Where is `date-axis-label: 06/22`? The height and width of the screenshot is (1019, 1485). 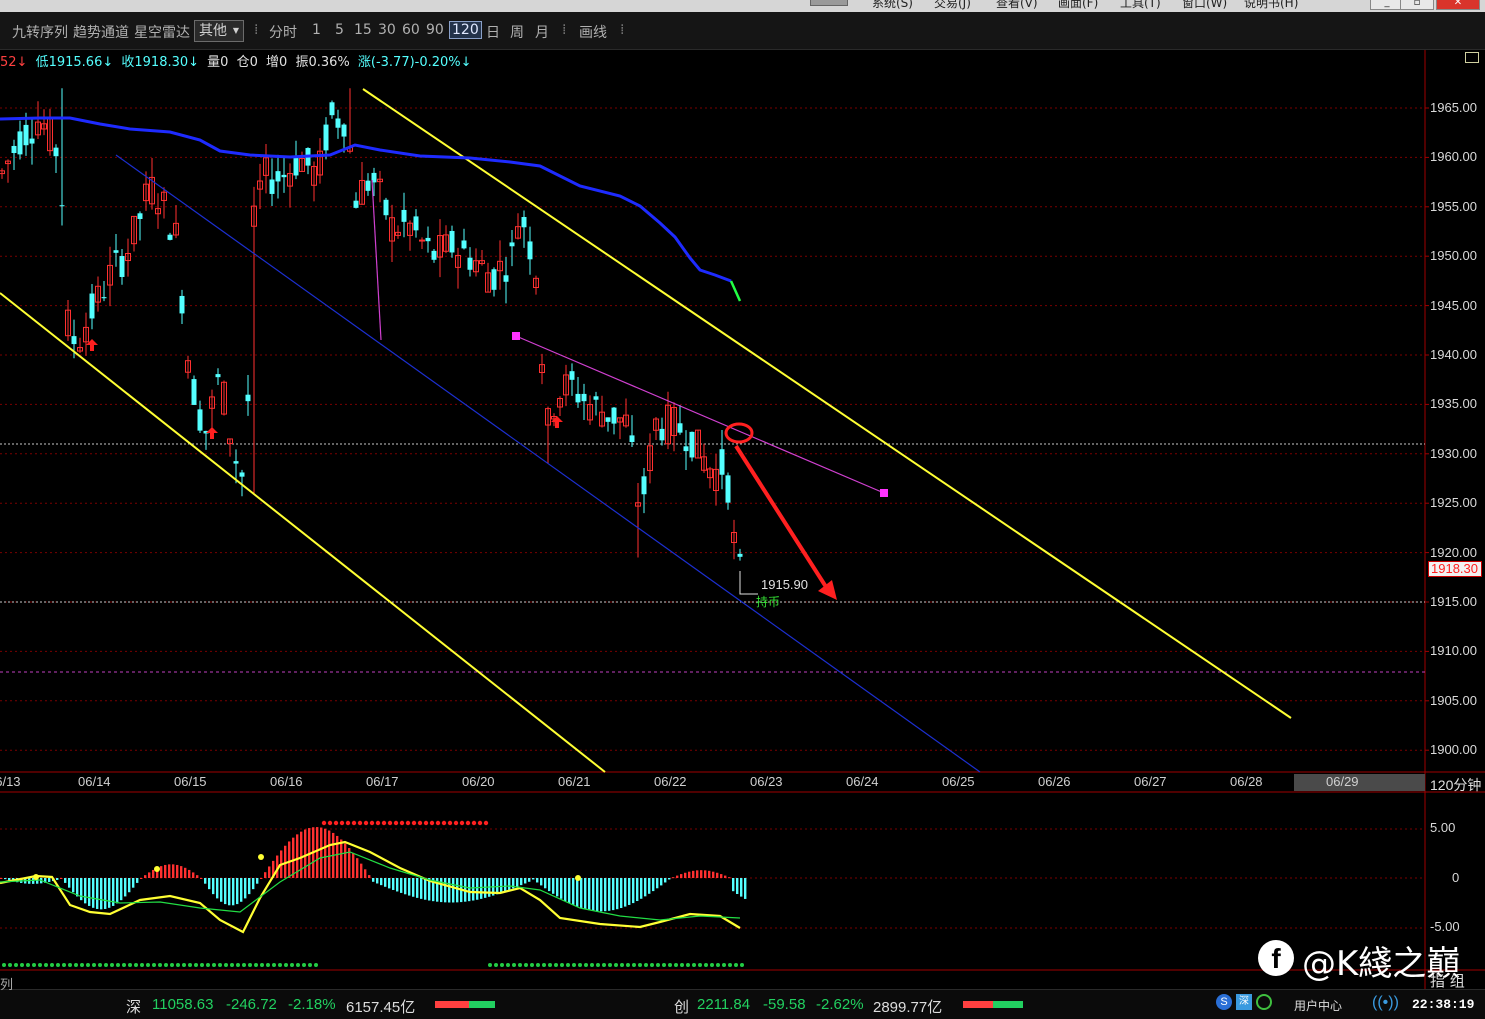 date-axis-label: 06/22 is located at coordinates (670, 781).